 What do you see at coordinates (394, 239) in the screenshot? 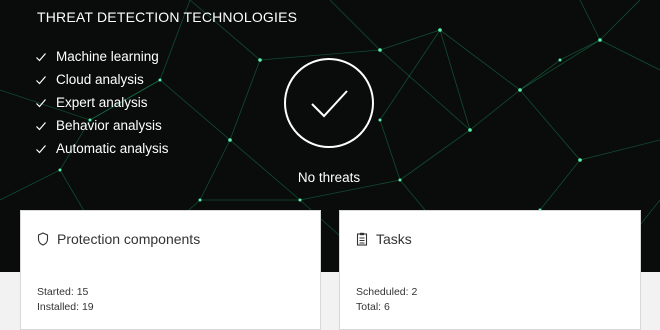
I see `card-title: Tasks` at bounding box center [394, 239].